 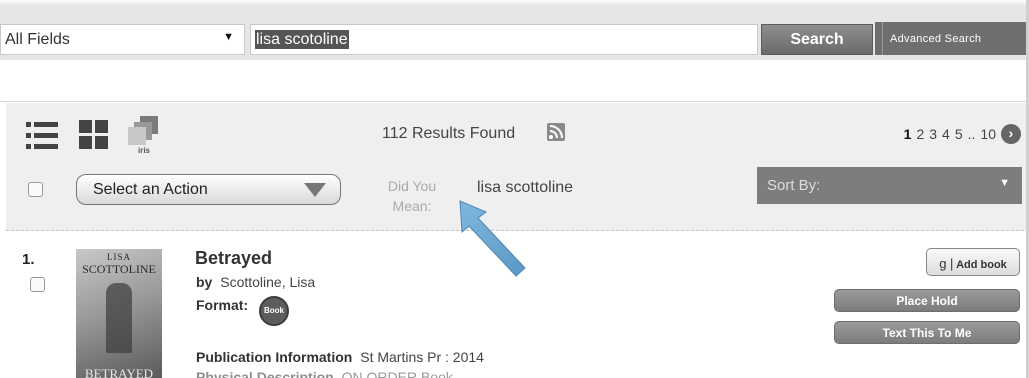 What do you see at coordinates (37, 39) in the screenshot?
I see `search-field-select-value: All Fields` at bounding box center [37, 39].